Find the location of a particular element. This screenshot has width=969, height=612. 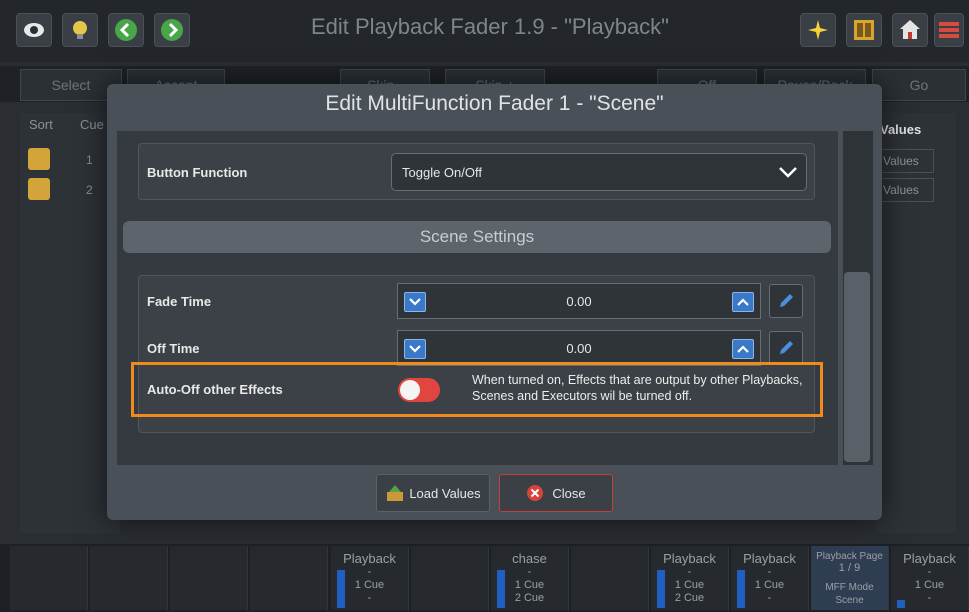

cue-list-panel is located at coordinates (70, 323).